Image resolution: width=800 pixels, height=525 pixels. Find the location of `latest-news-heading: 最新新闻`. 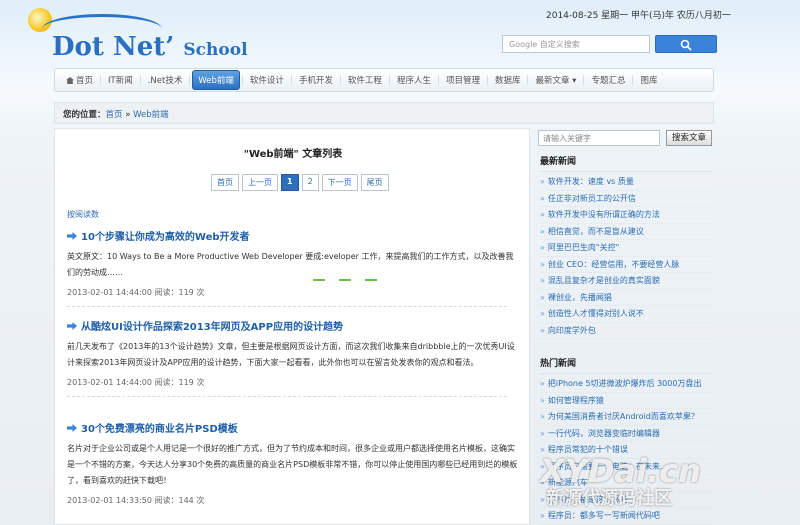

latest-news-heading: 最新新闻 is located at coordinates (626, 163).